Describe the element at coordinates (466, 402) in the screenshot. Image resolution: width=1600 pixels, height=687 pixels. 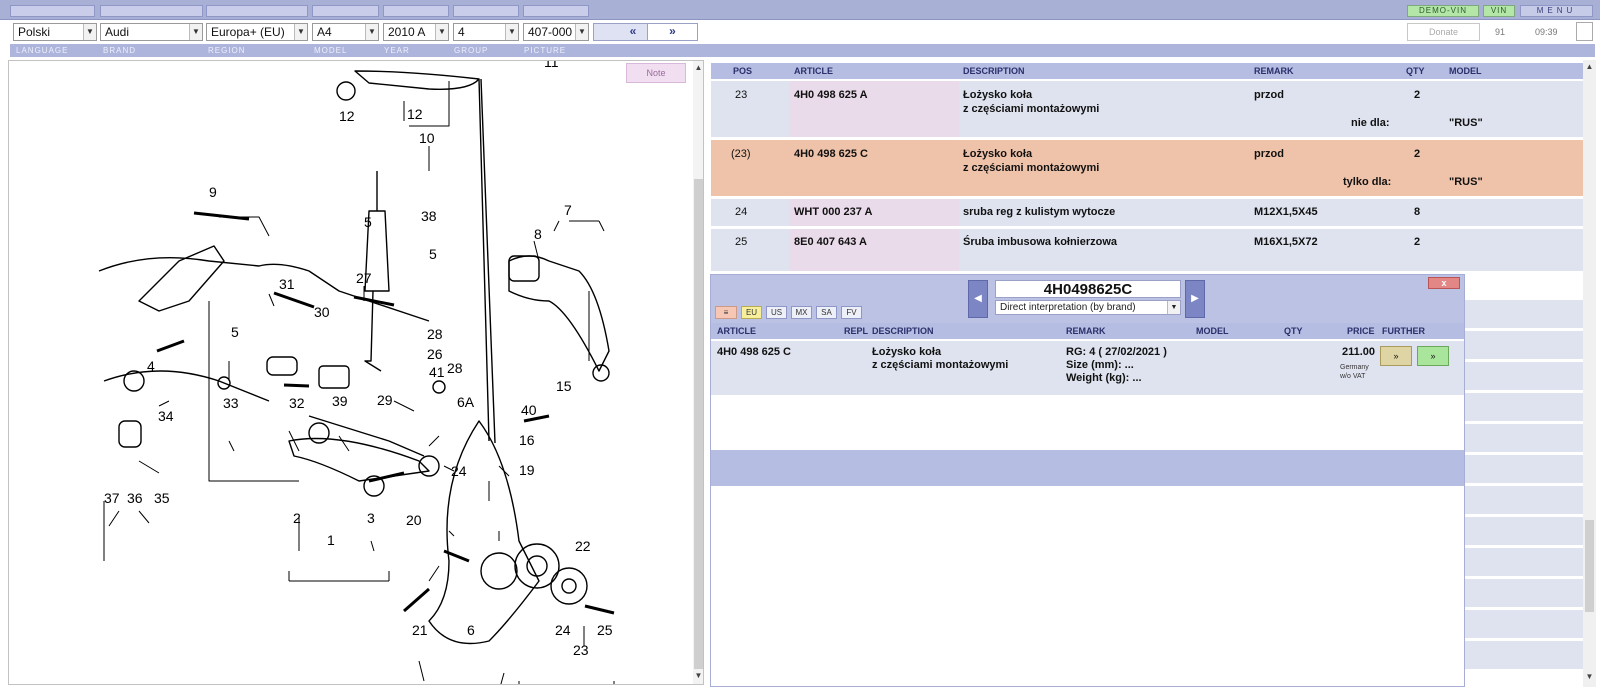
I see `callout: 6A` at that location.